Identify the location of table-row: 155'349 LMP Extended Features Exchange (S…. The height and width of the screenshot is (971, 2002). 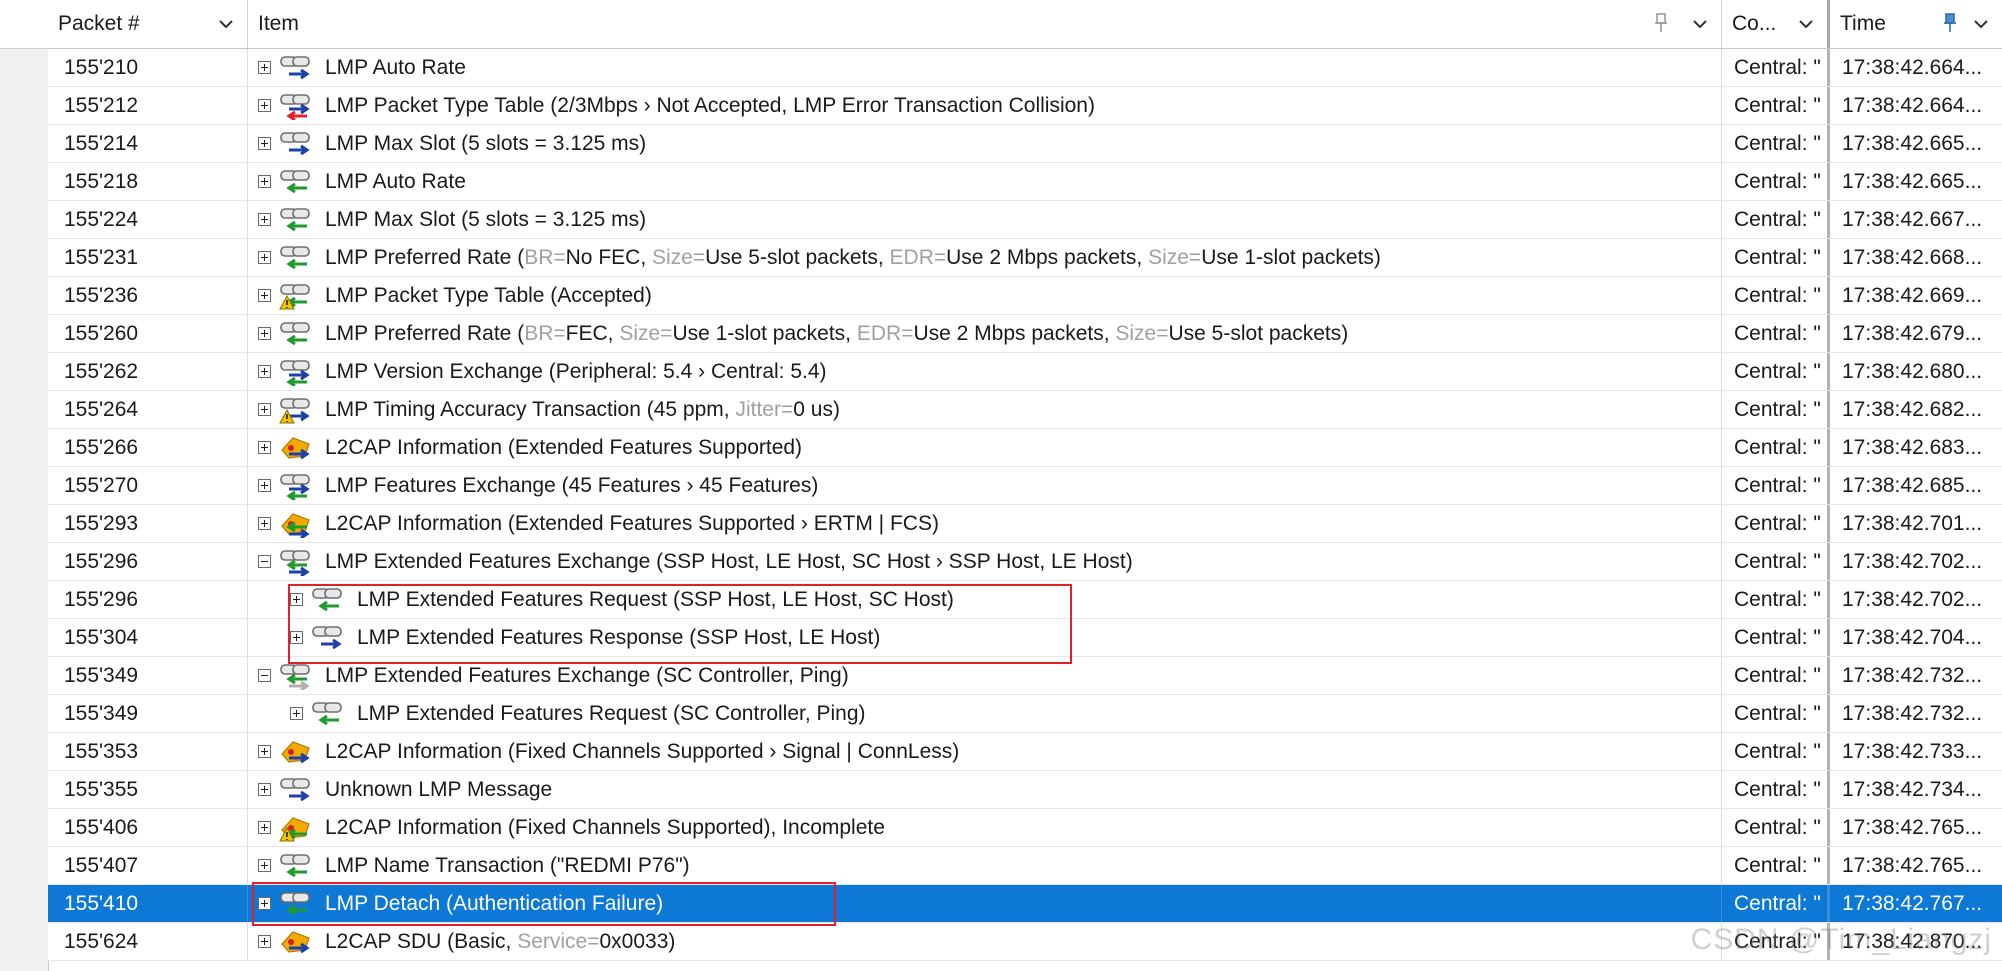
(1025, 676).